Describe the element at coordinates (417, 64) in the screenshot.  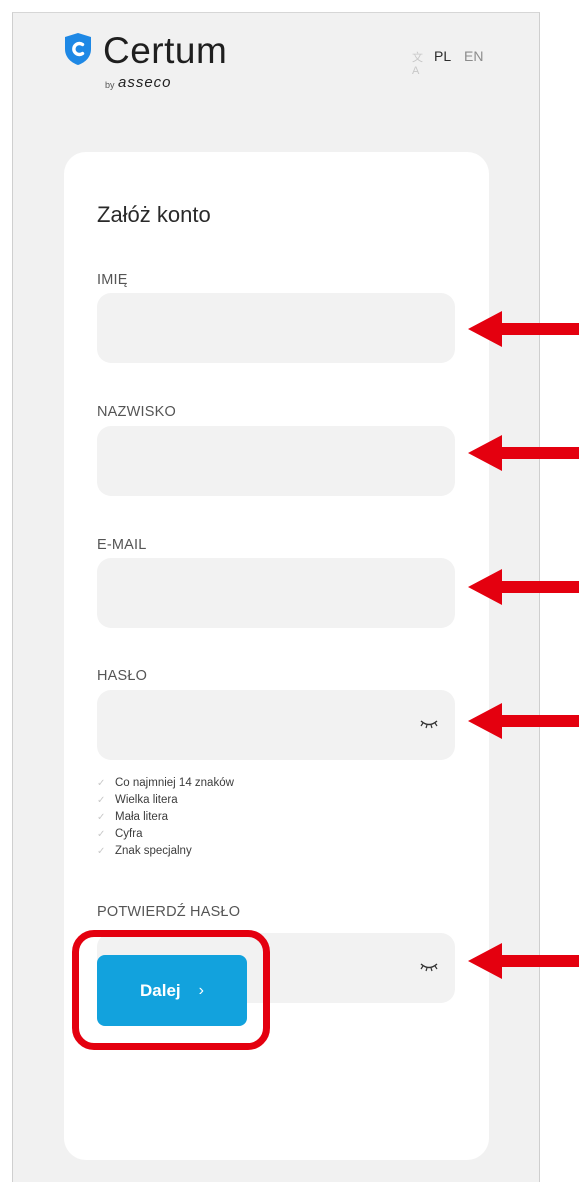
I see `translate-icon: 文A` at that location.